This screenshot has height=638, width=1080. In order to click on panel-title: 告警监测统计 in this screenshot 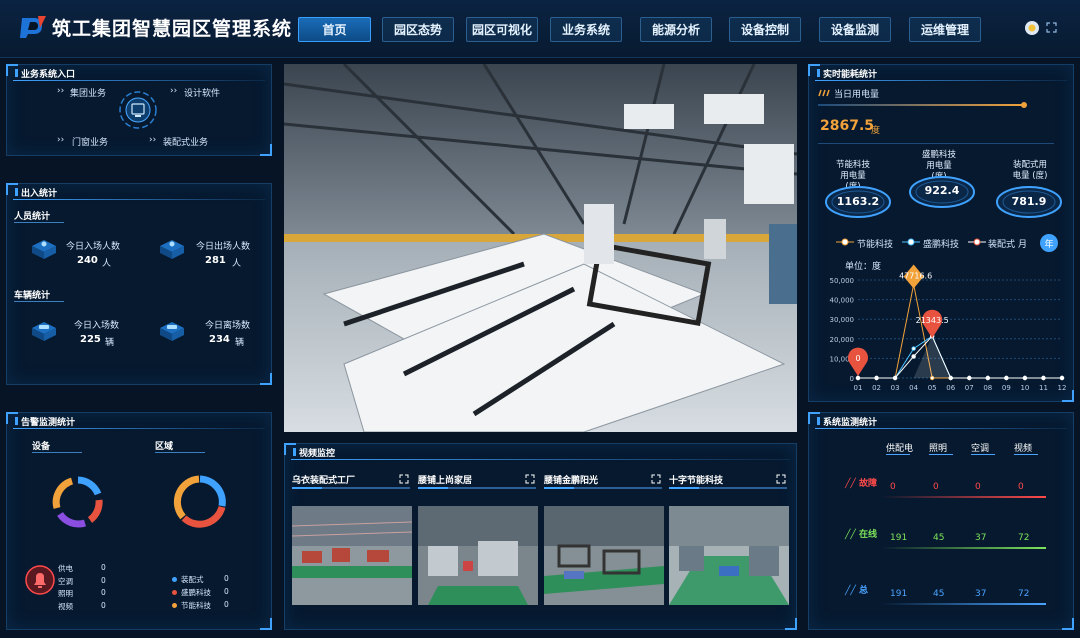, I will do `click(45, 421)`.